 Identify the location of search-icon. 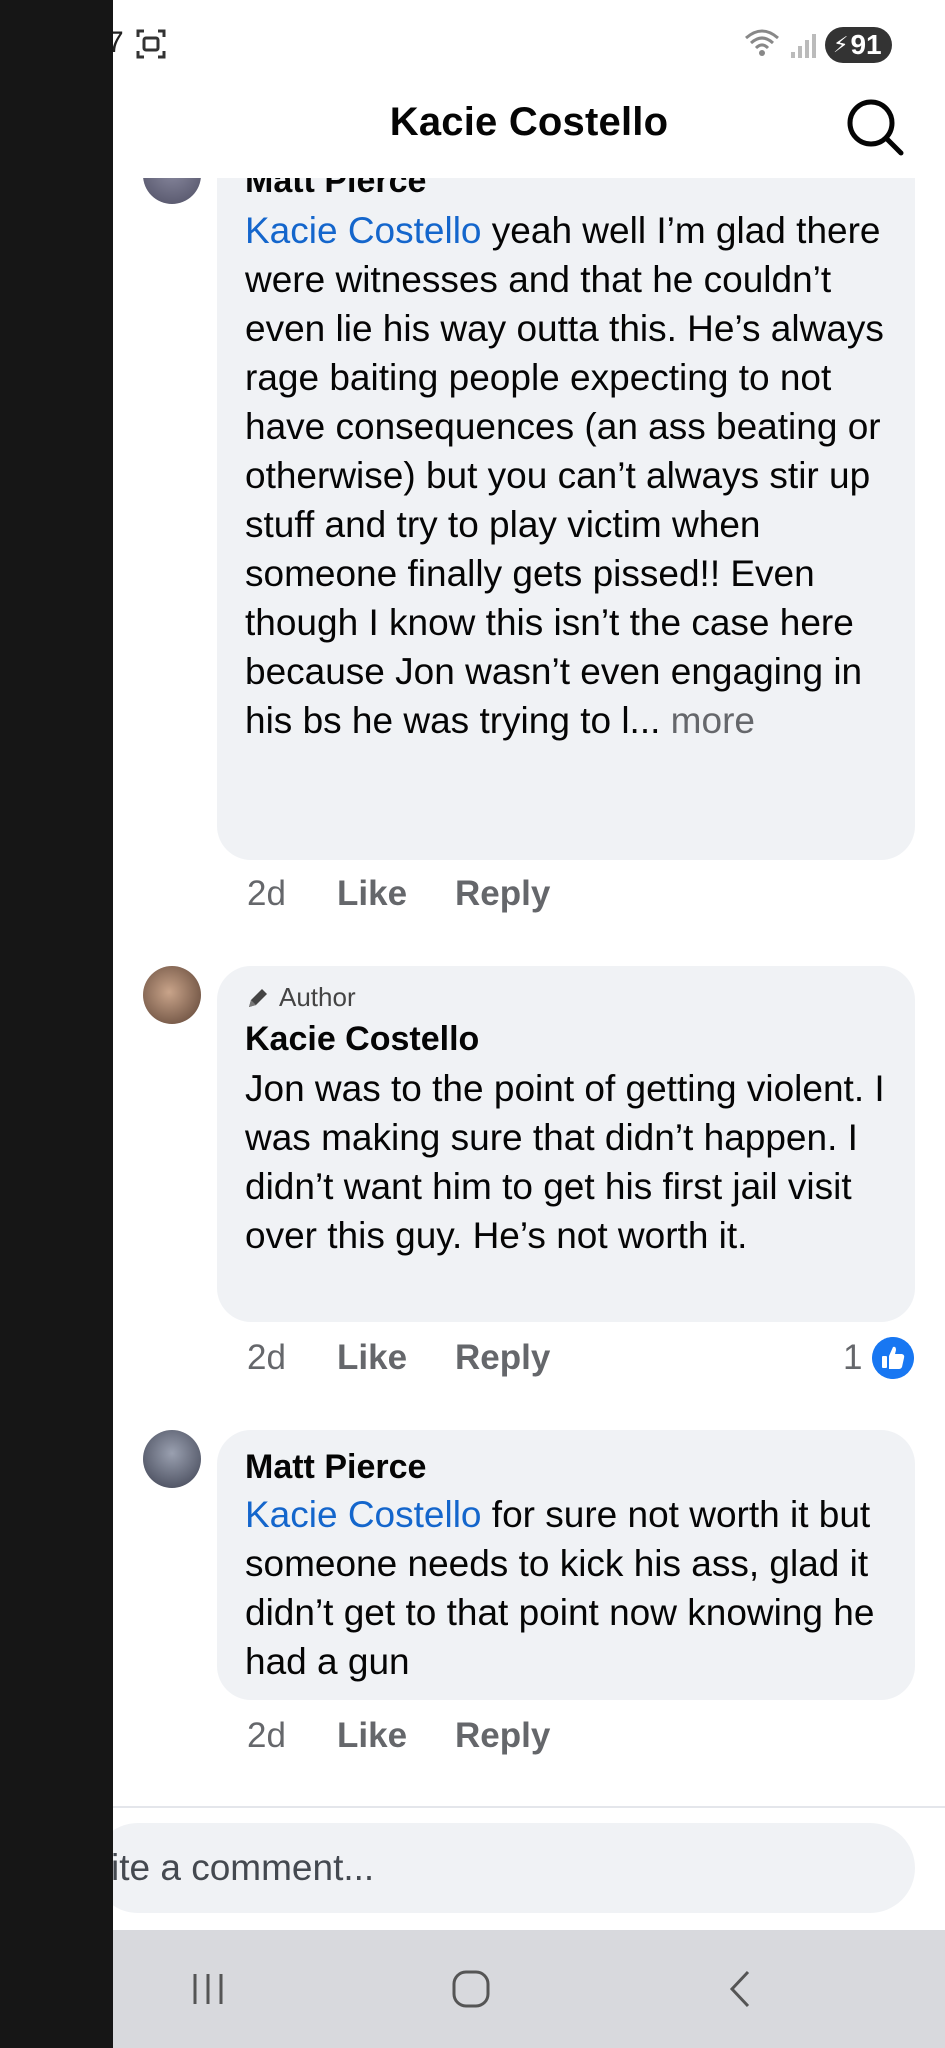
(875, 127).